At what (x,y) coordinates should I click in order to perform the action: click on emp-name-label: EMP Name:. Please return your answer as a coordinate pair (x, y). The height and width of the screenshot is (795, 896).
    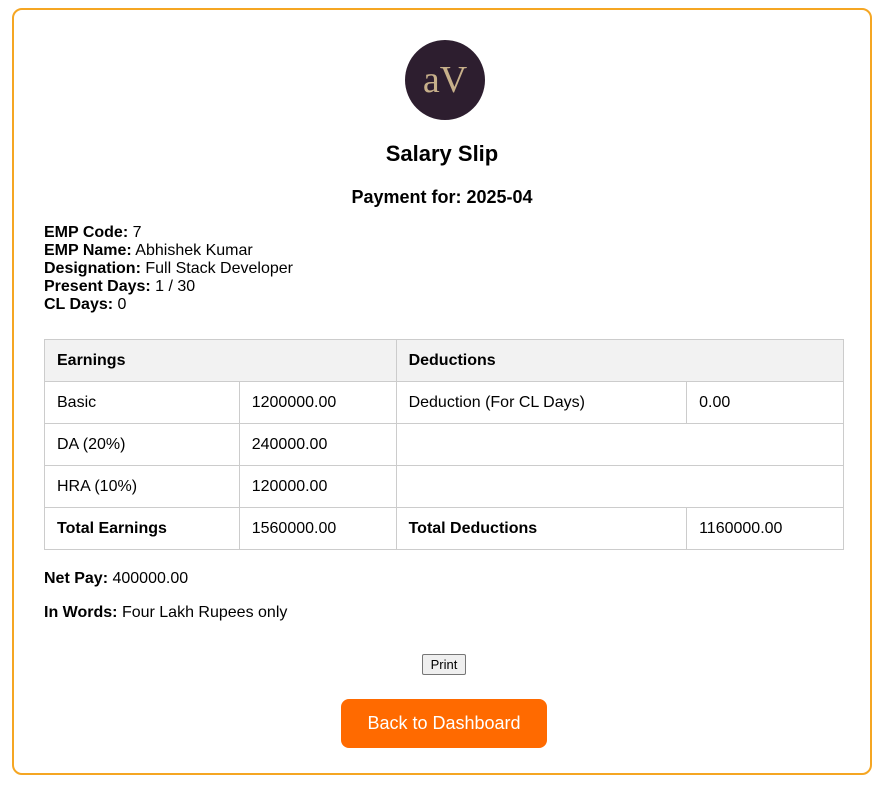
    Looking at the image, I should click on (88, 250).